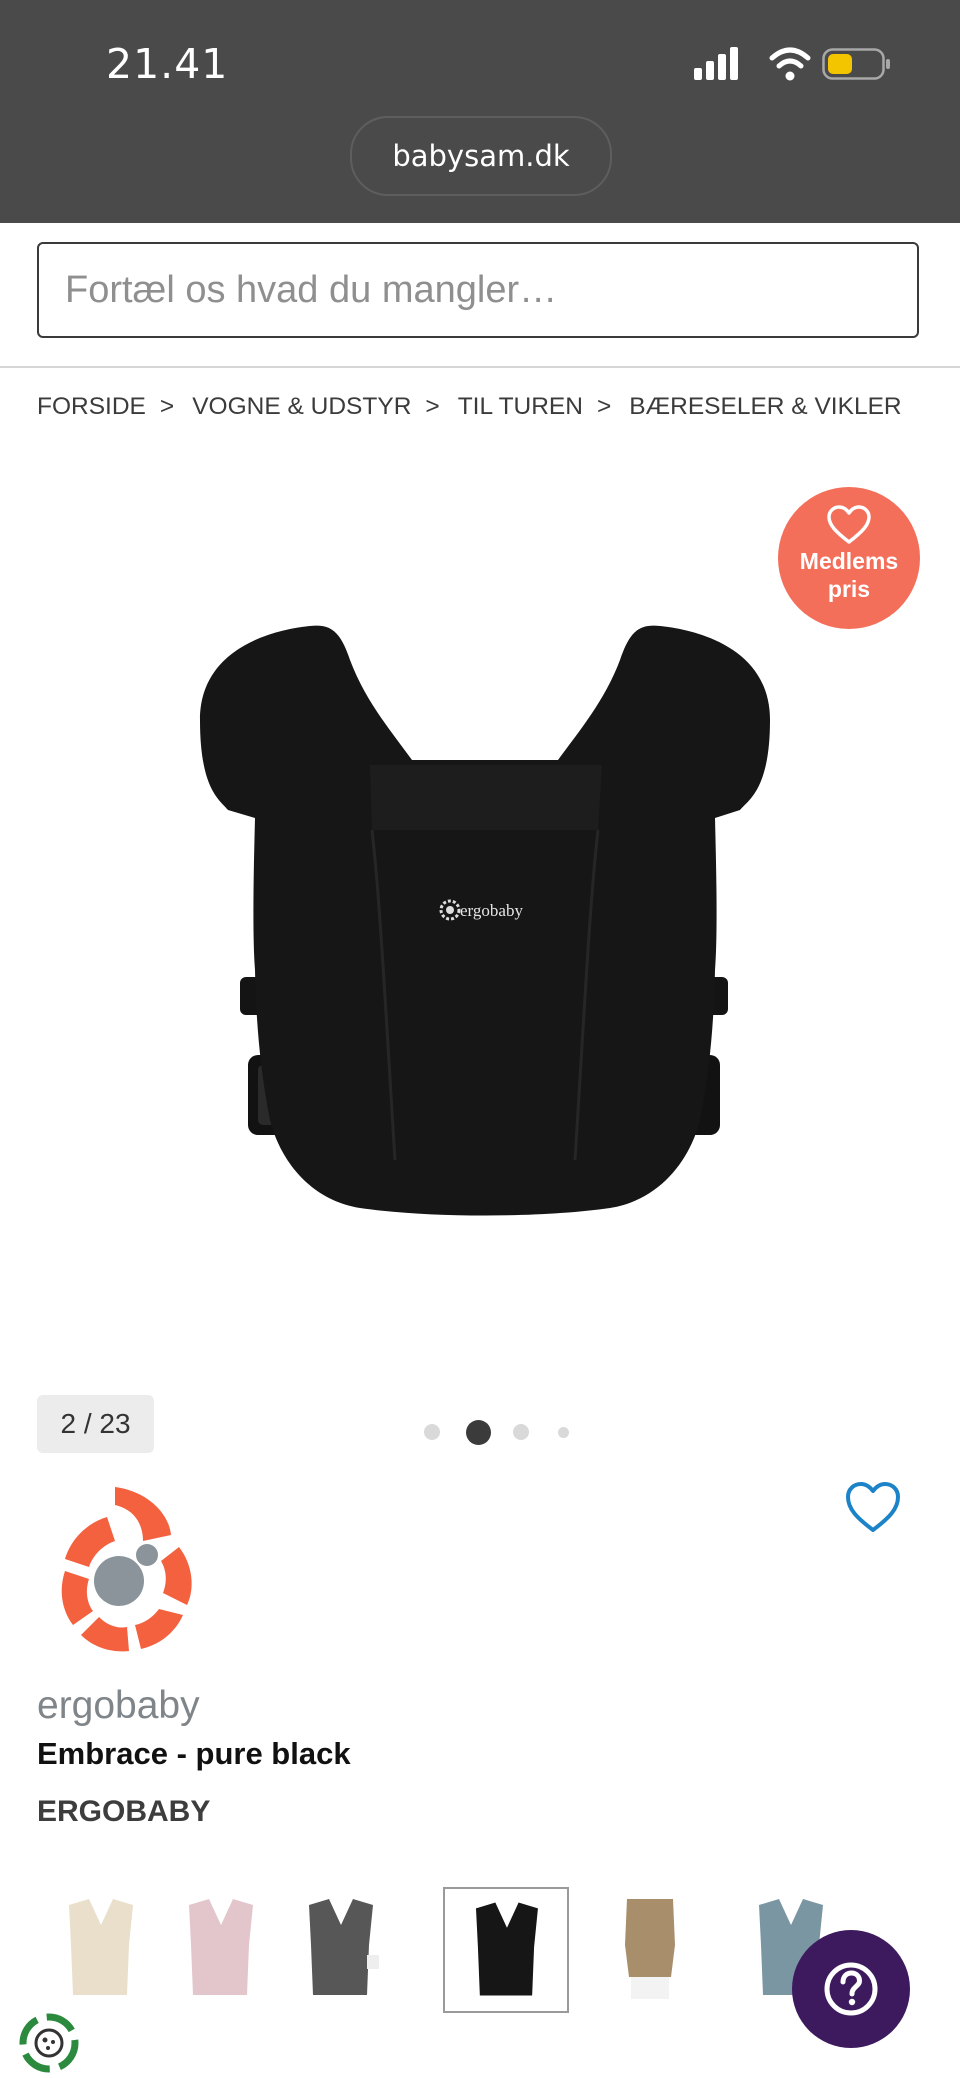 The height and width of the screenshot is (2078, 960). Describe the element at coordinates (194, 1753) in the screenshot. I see `product-title: Embrace - pure black` at that location.